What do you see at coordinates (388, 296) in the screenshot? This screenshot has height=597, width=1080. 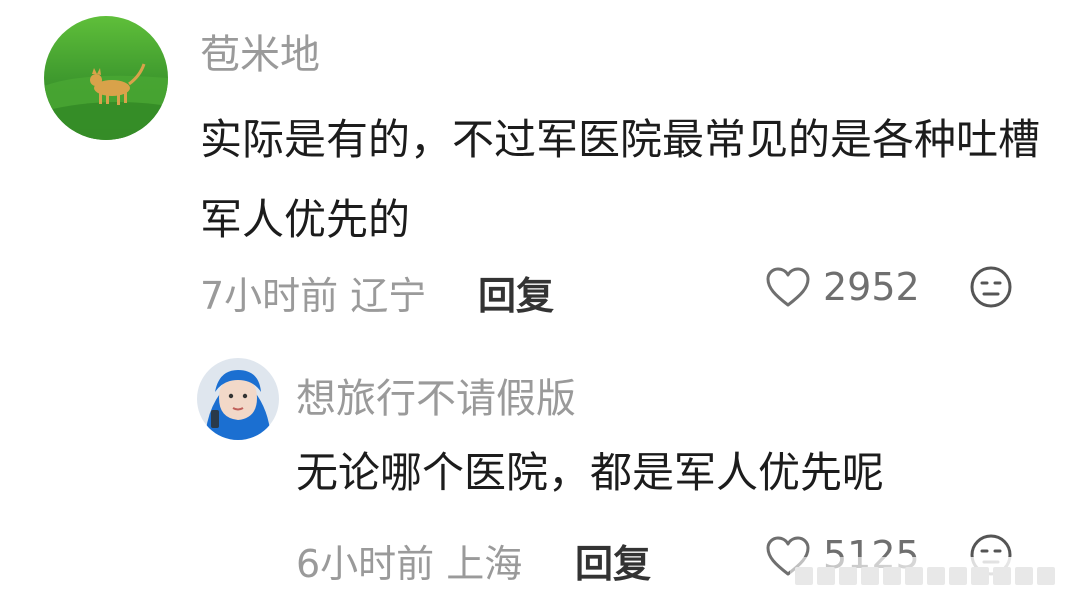 I see `location: 辽宁` at bounding box center [388, 296].